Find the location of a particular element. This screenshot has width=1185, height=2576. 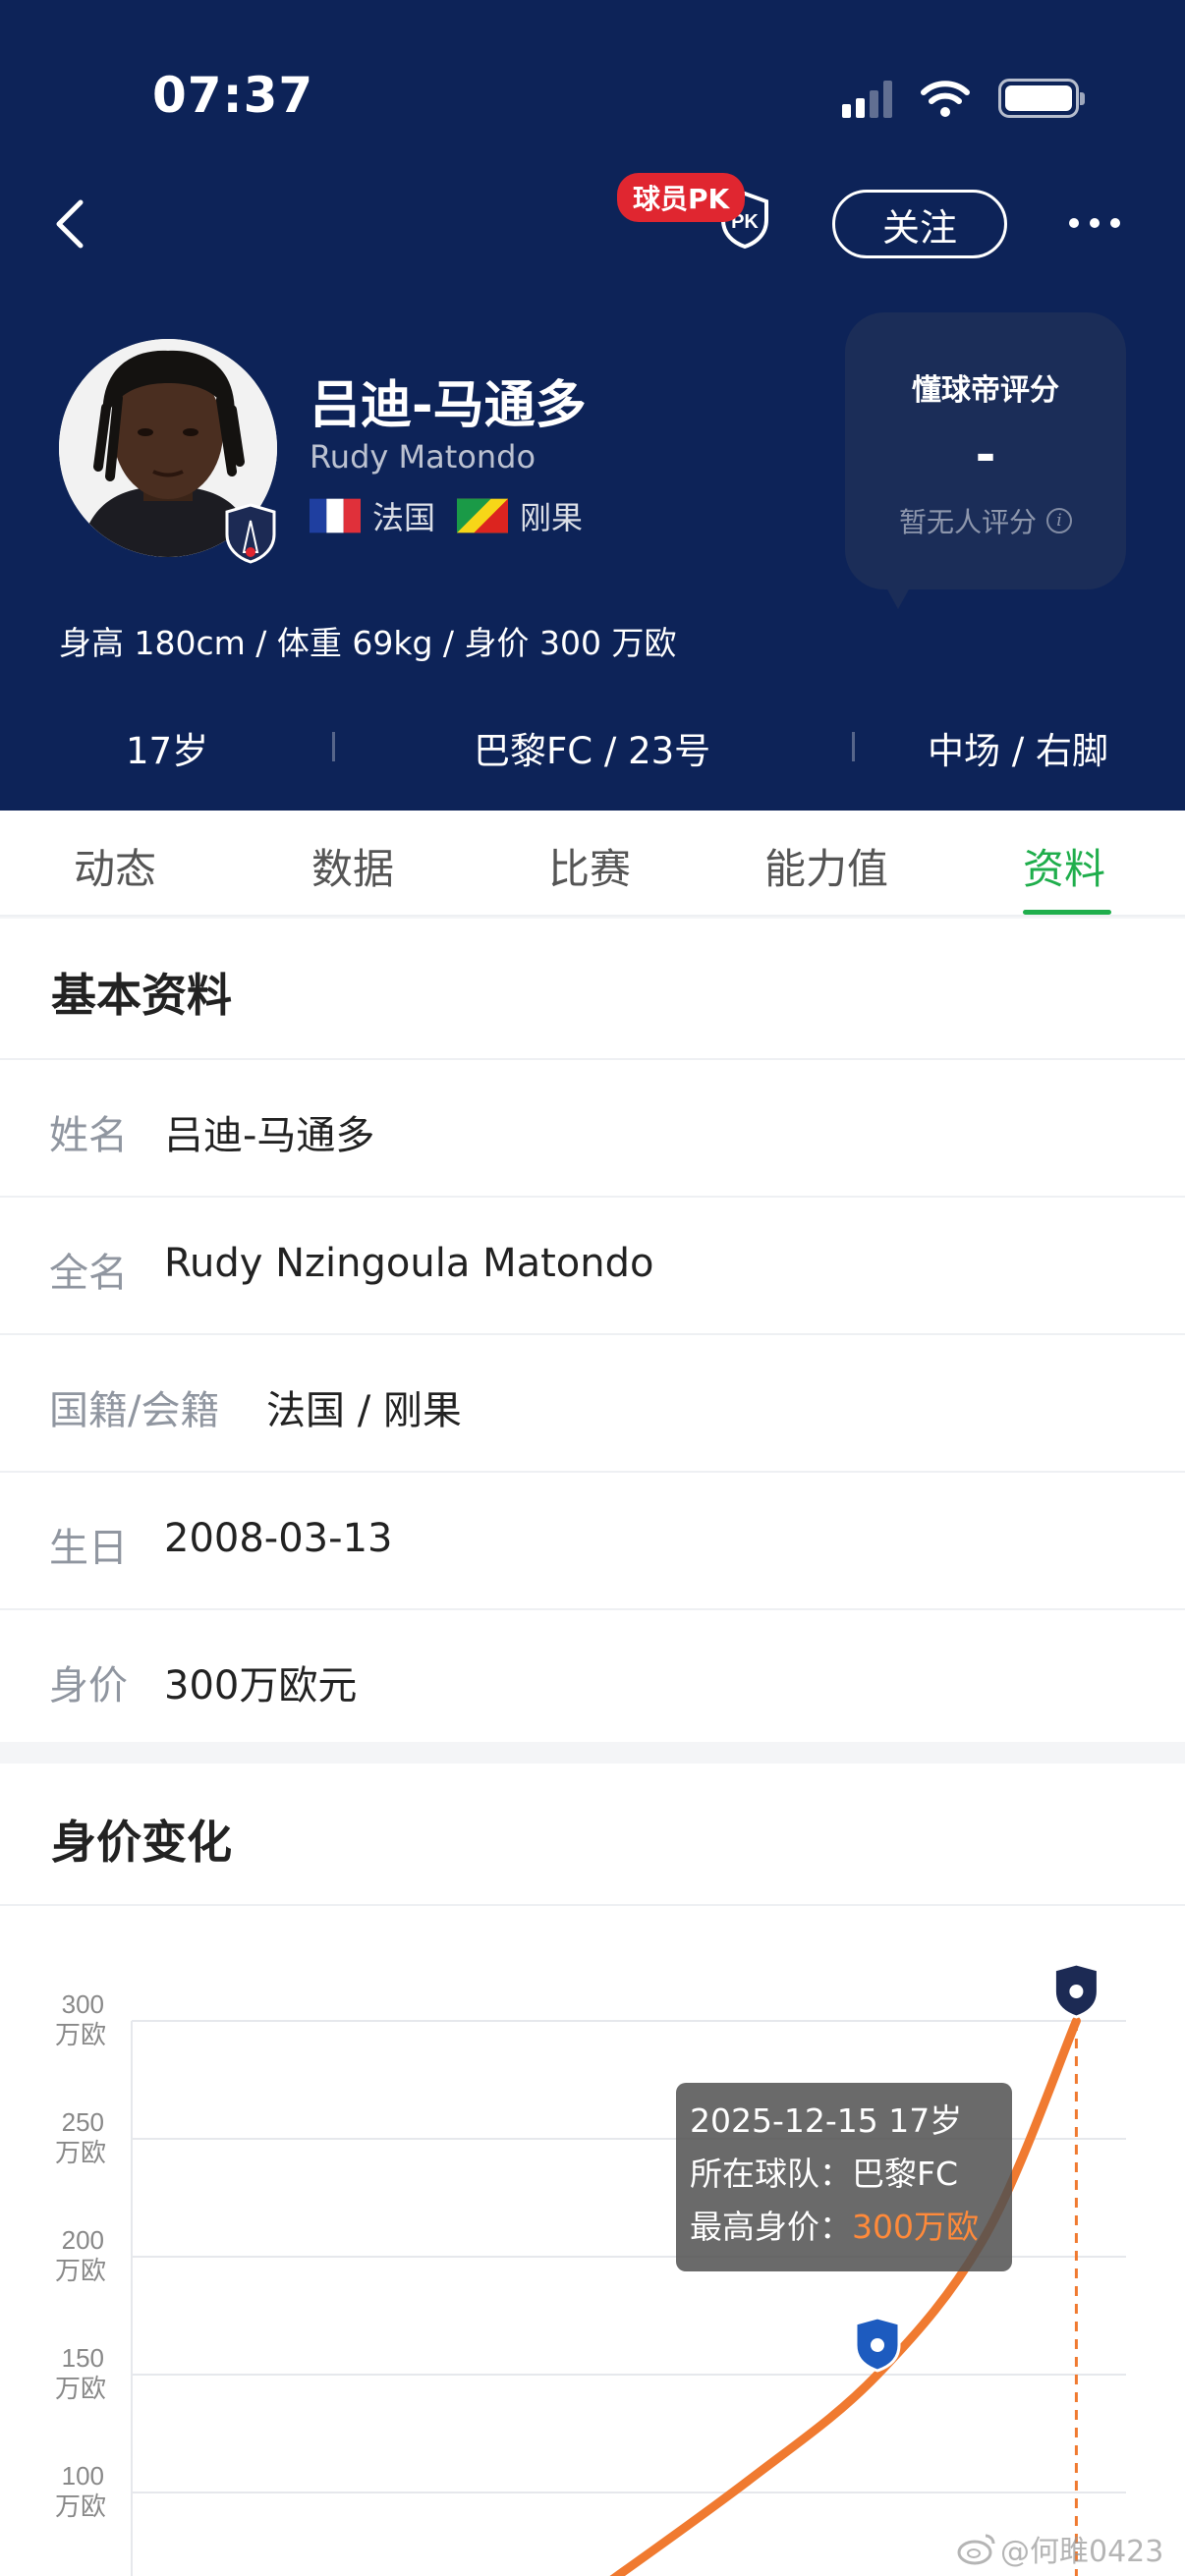

tab-data: 数据 is located at coordinates (352, 866).